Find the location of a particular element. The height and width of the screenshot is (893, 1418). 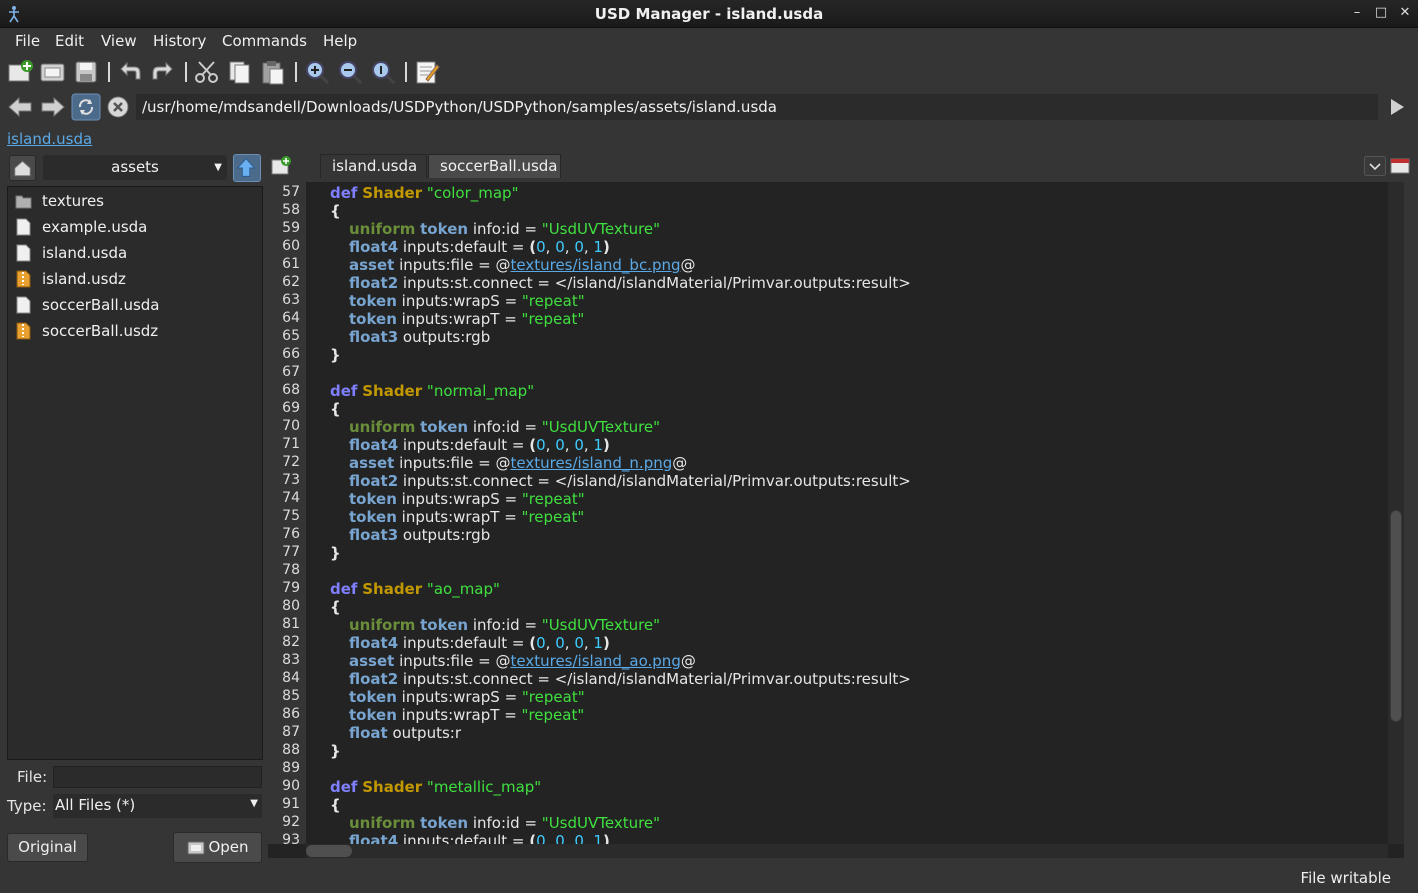

zoom-reset-icon is located at coordinates (383, 72).